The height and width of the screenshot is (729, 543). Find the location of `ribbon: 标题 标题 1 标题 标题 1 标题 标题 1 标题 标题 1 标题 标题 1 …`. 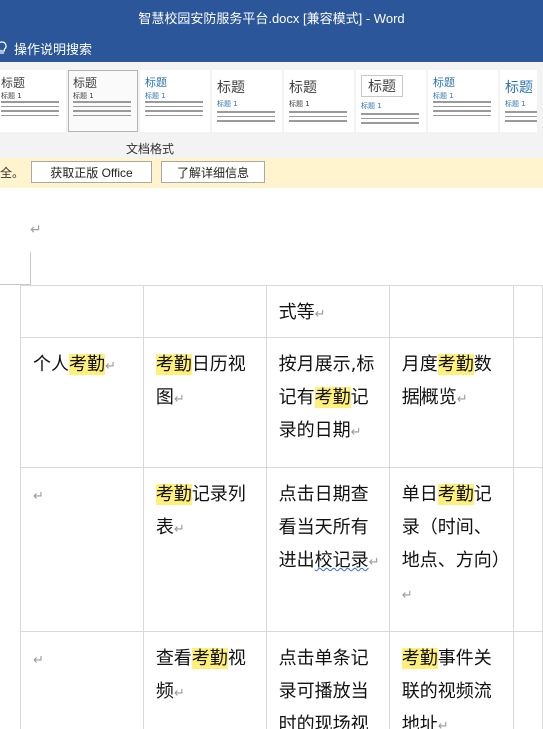

ribbon: 标题 标题 1 标题 标题 1 标题 标题 1 标题 标题 1 标题 标题 1 … is located at coordinates (271, 110).